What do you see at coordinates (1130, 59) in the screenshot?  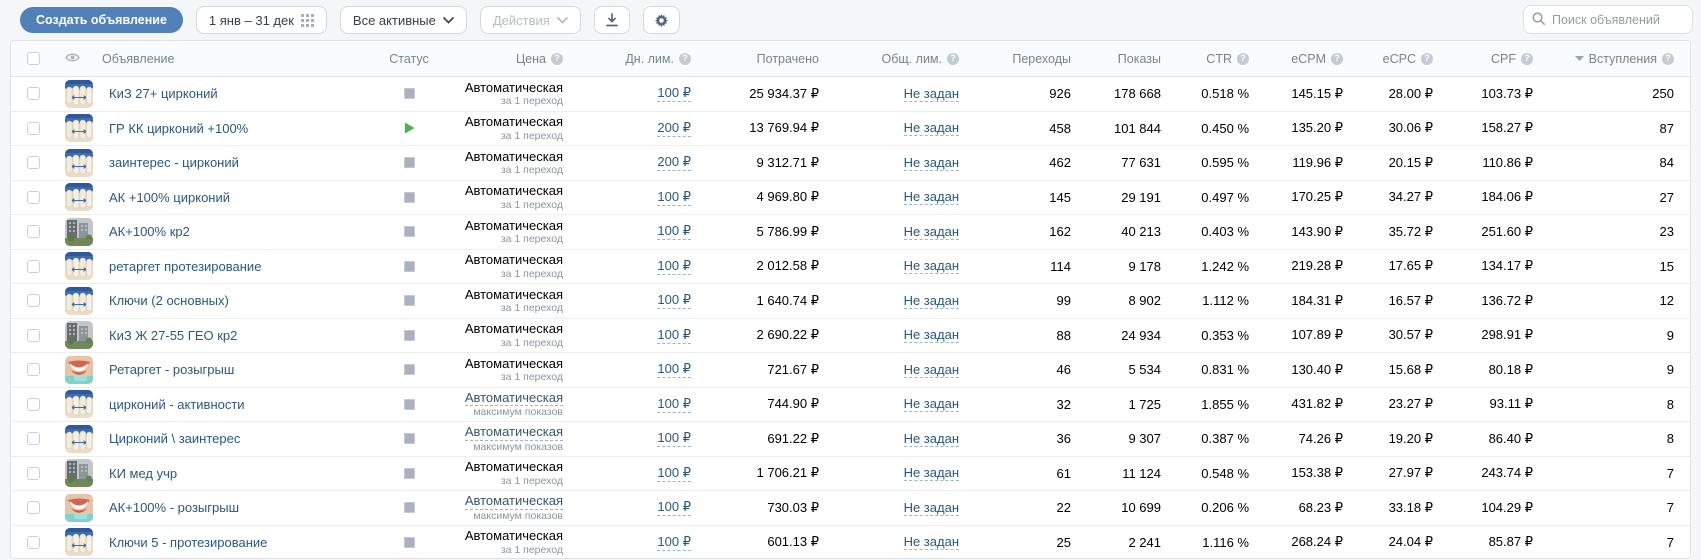 I see `header-impressions: Показы` at bounding box center [1130, 59].